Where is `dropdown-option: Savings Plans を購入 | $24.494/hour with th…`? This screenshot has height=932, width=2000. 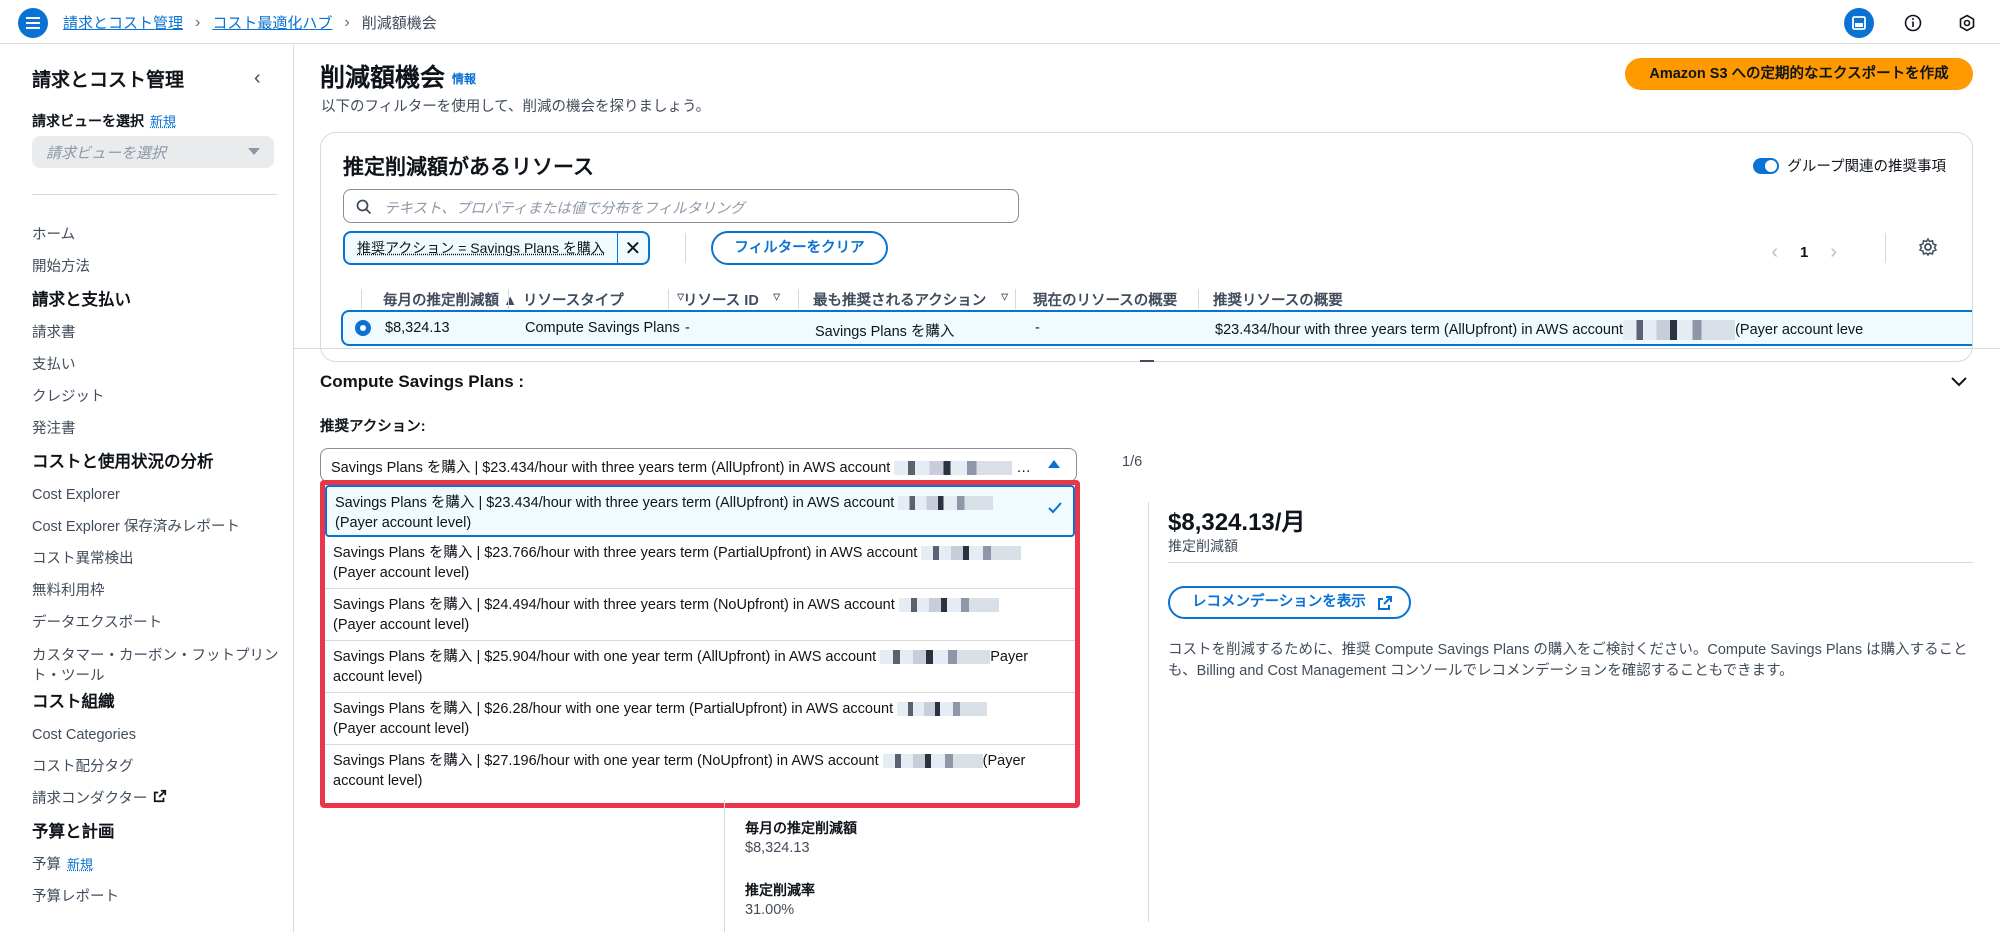 dropdown-option: Savings Plans を購入 | $24.494/hour with th… is located at coordinates (700, 615).